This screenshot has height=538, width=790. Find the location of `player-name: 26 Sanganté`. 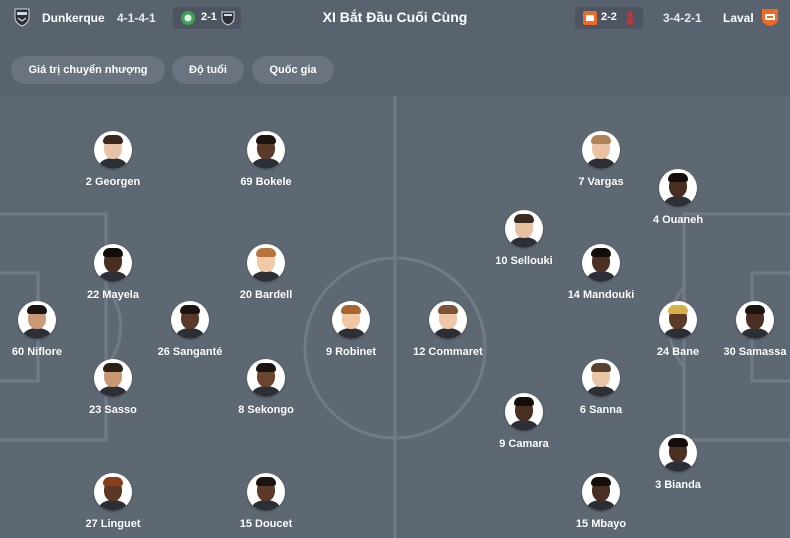

player-name: 26 Sanganté is located at coordinates (190, 352).